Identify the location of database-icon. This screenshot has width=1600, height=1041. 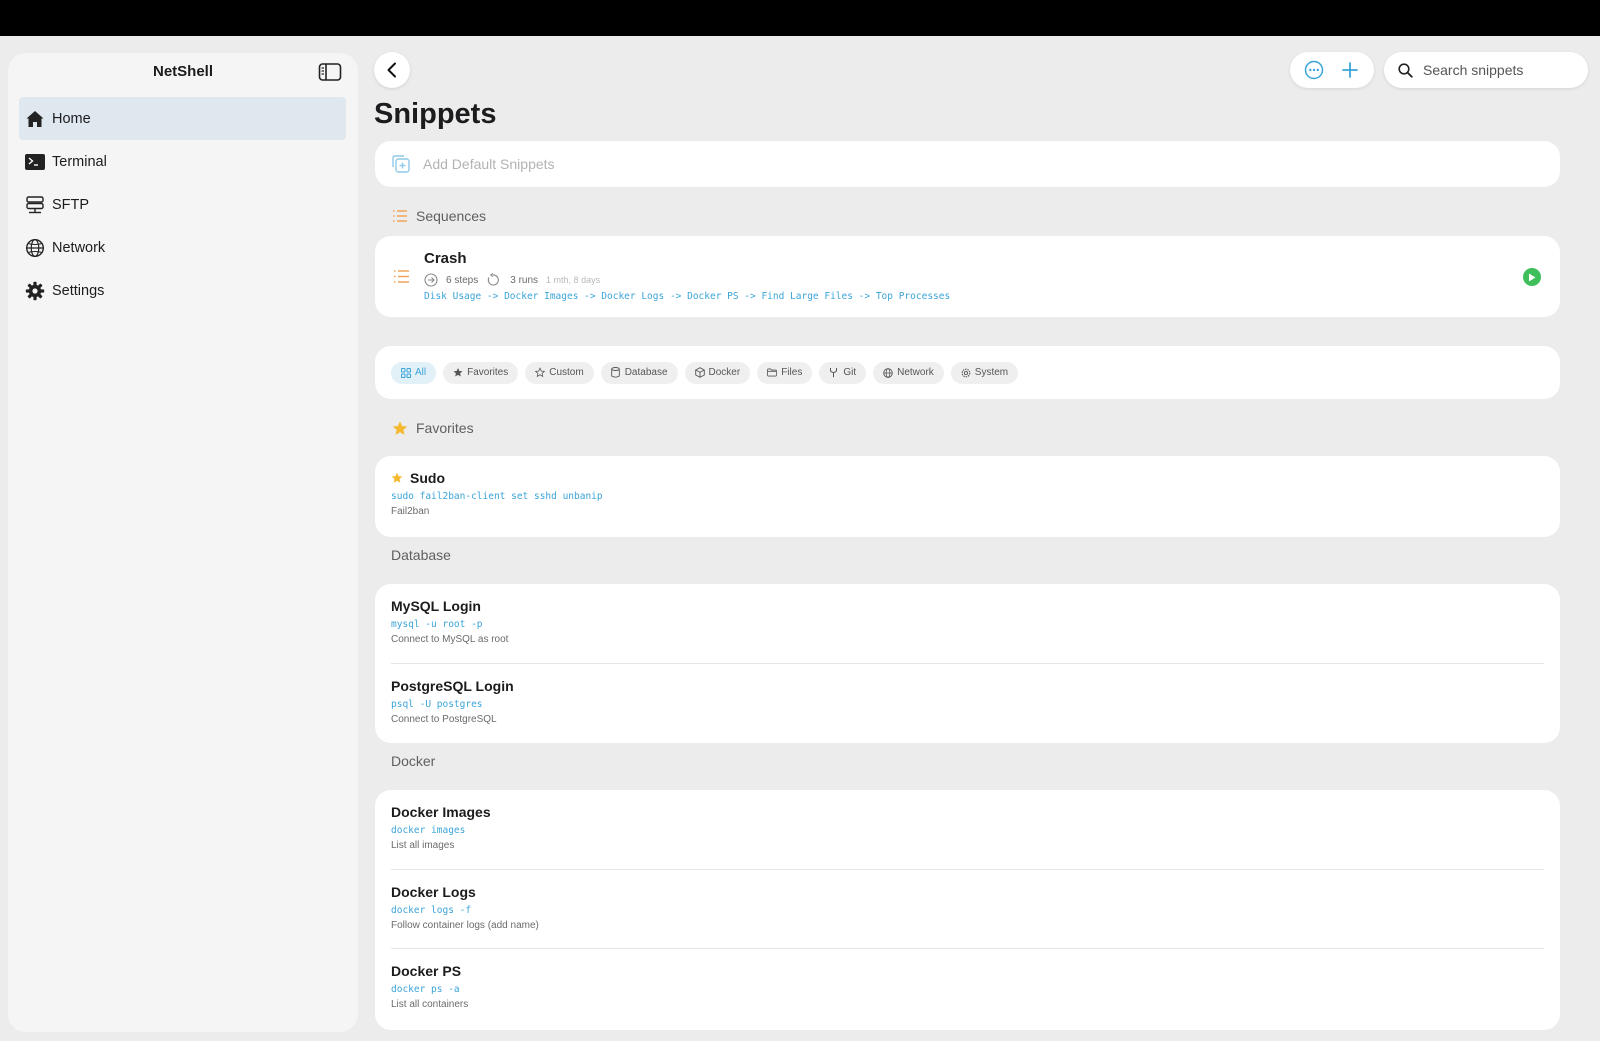
(615, 372).